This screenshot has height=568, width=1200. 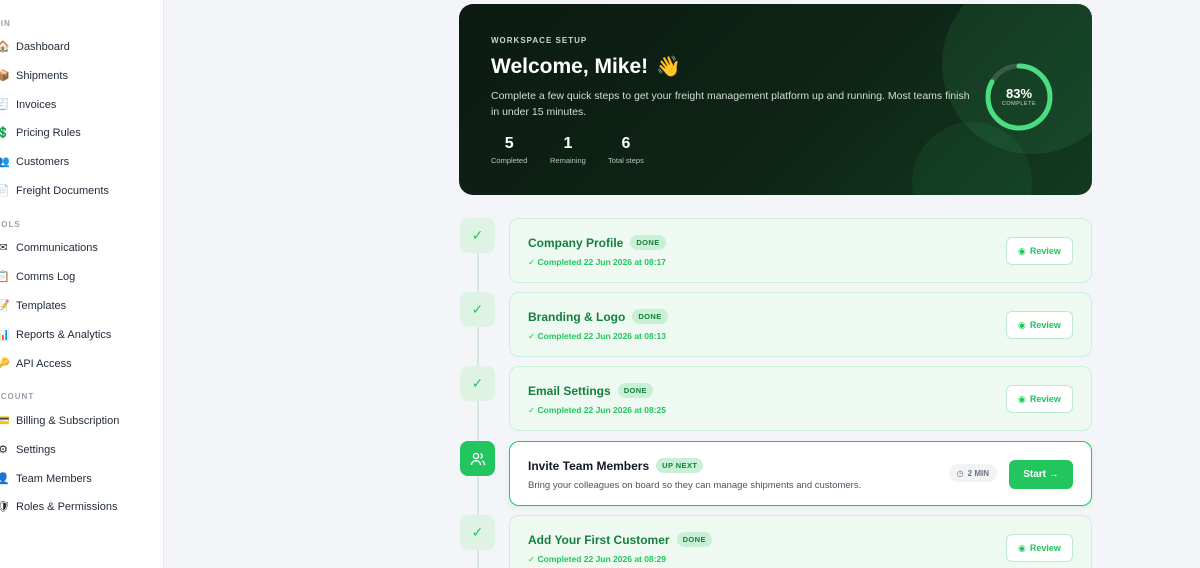 What do you see at coordinates (10, 224) in the screenshot?
I see `section-label-tools: OOLS` at bounding box center [10, 224].